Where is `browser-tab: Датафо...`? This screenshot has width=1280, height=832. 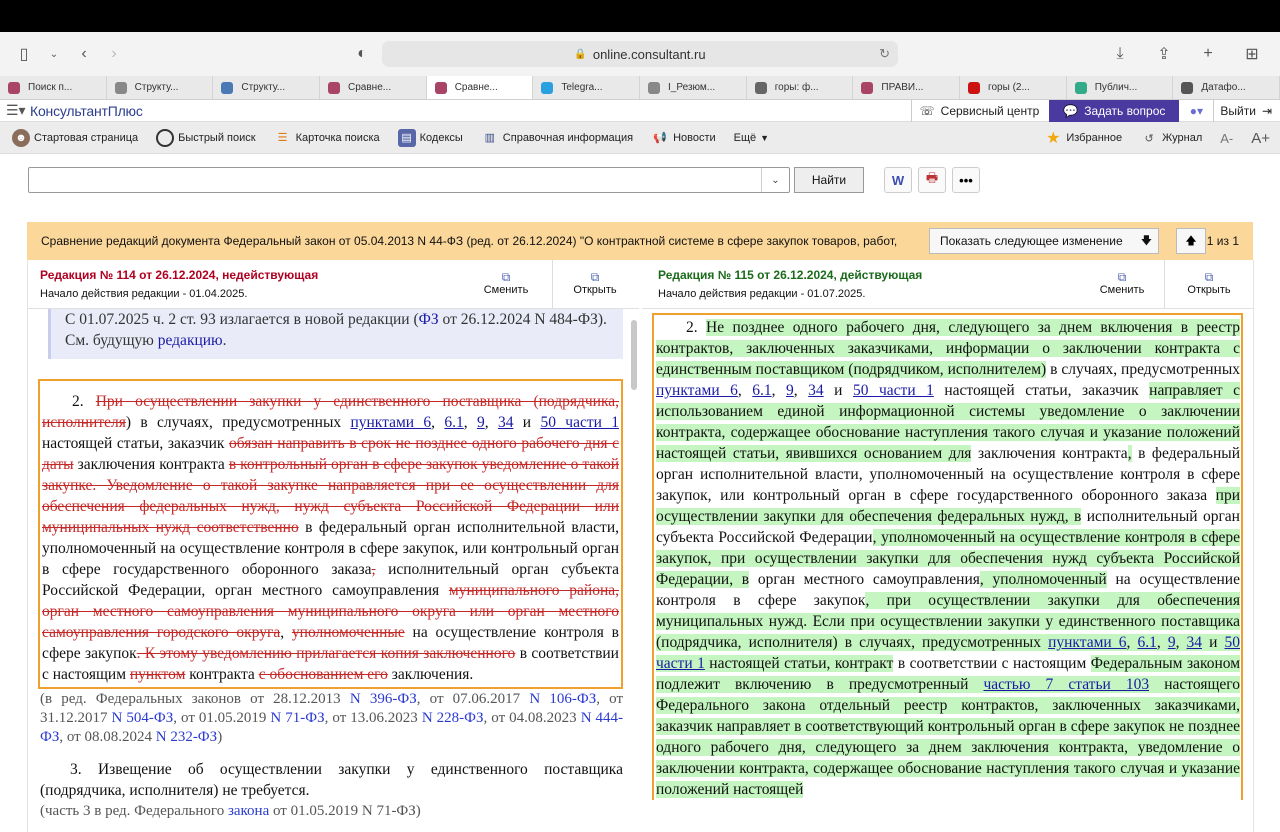
browser-tab: Датафо... is located at coordinates (1226, 87).